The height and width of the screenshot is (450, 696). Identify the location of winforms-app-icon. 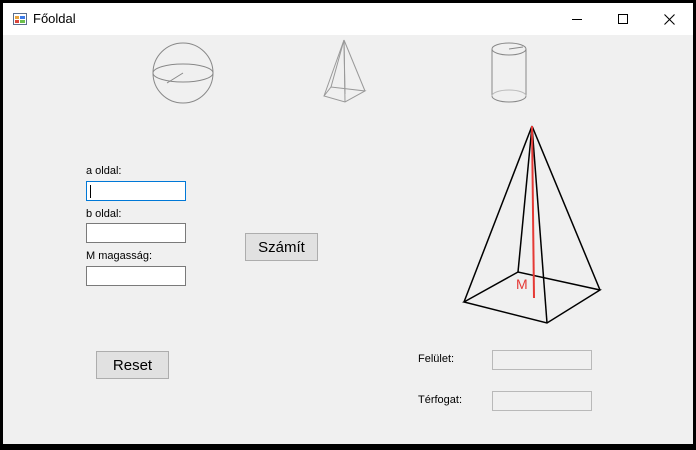
(20, 19).